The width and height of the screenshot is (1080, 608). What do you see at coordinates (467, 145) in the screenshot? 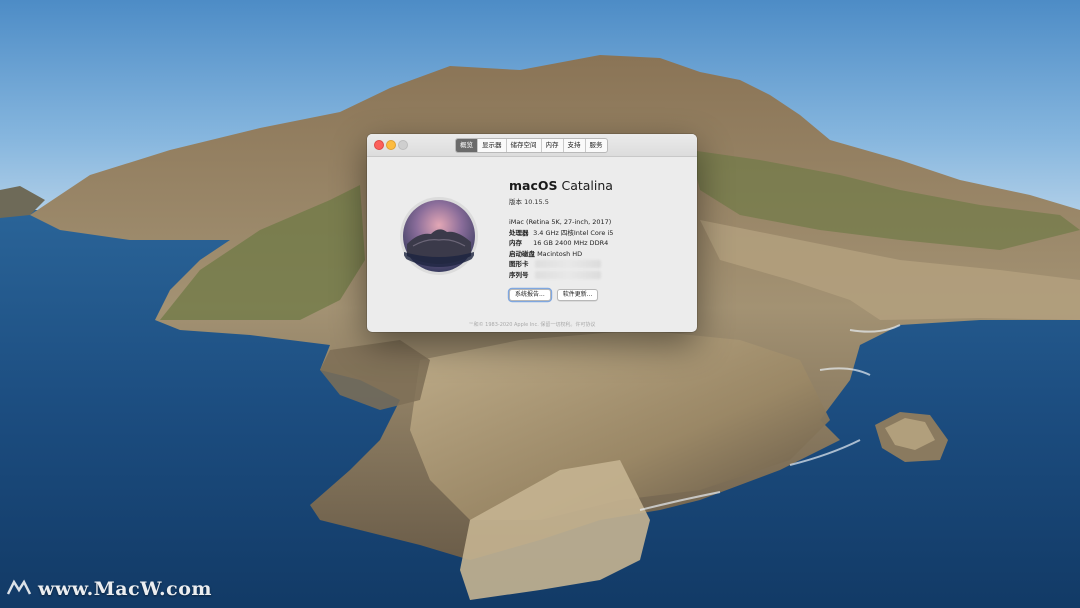
I see `tab-overview: 概览` at bounding box center [467, 145].